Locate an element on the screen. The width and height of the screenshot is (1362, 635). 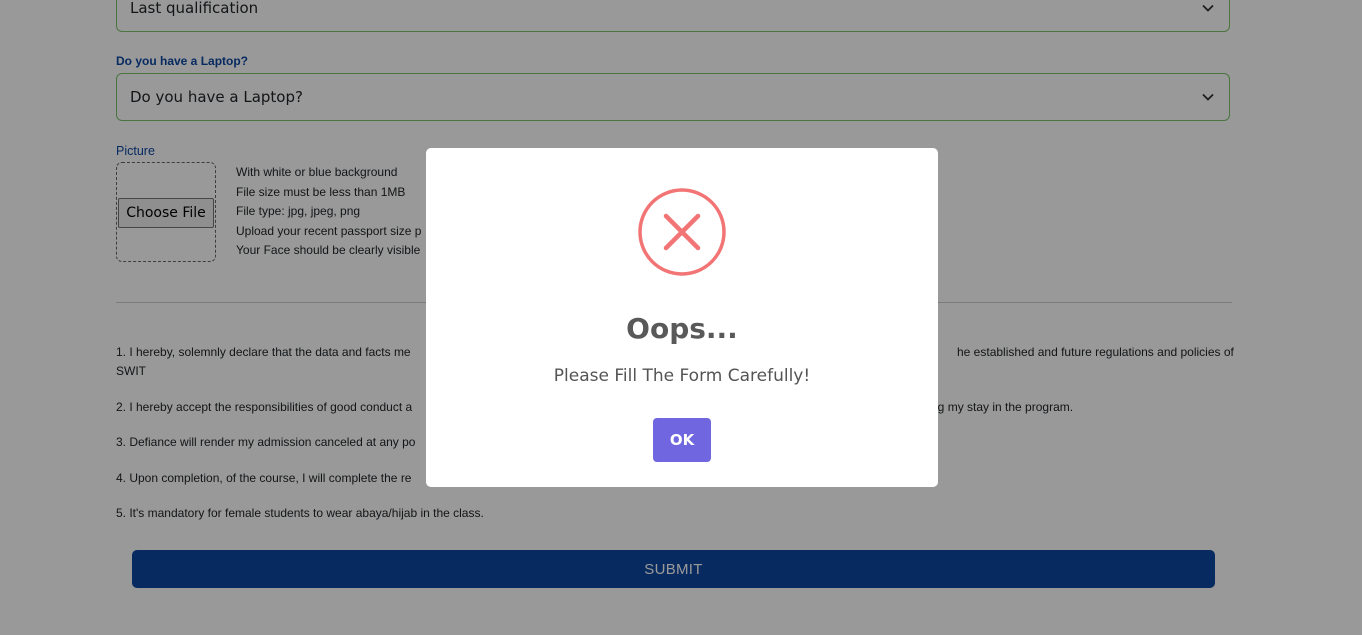
ok-button: OK is located at coordinates (682, 440).